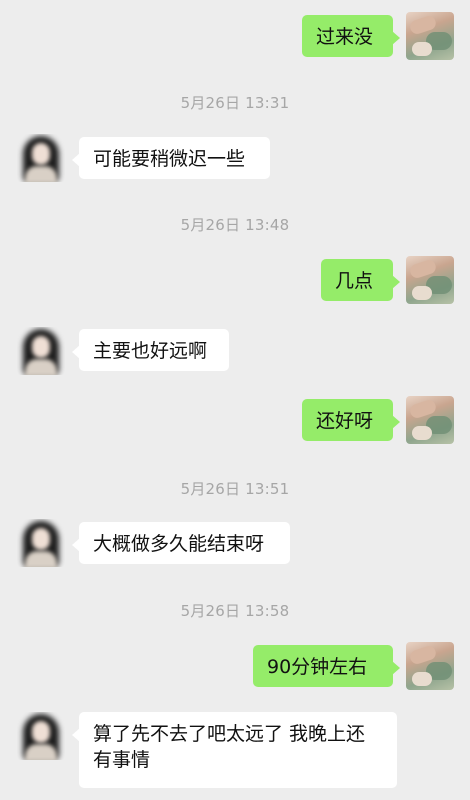 This screenshot has height=800, width=470. What do you see at coordinates (354, 281) in the screenshot?
I see `message-text: 几点` at bounding box center [354, 281].